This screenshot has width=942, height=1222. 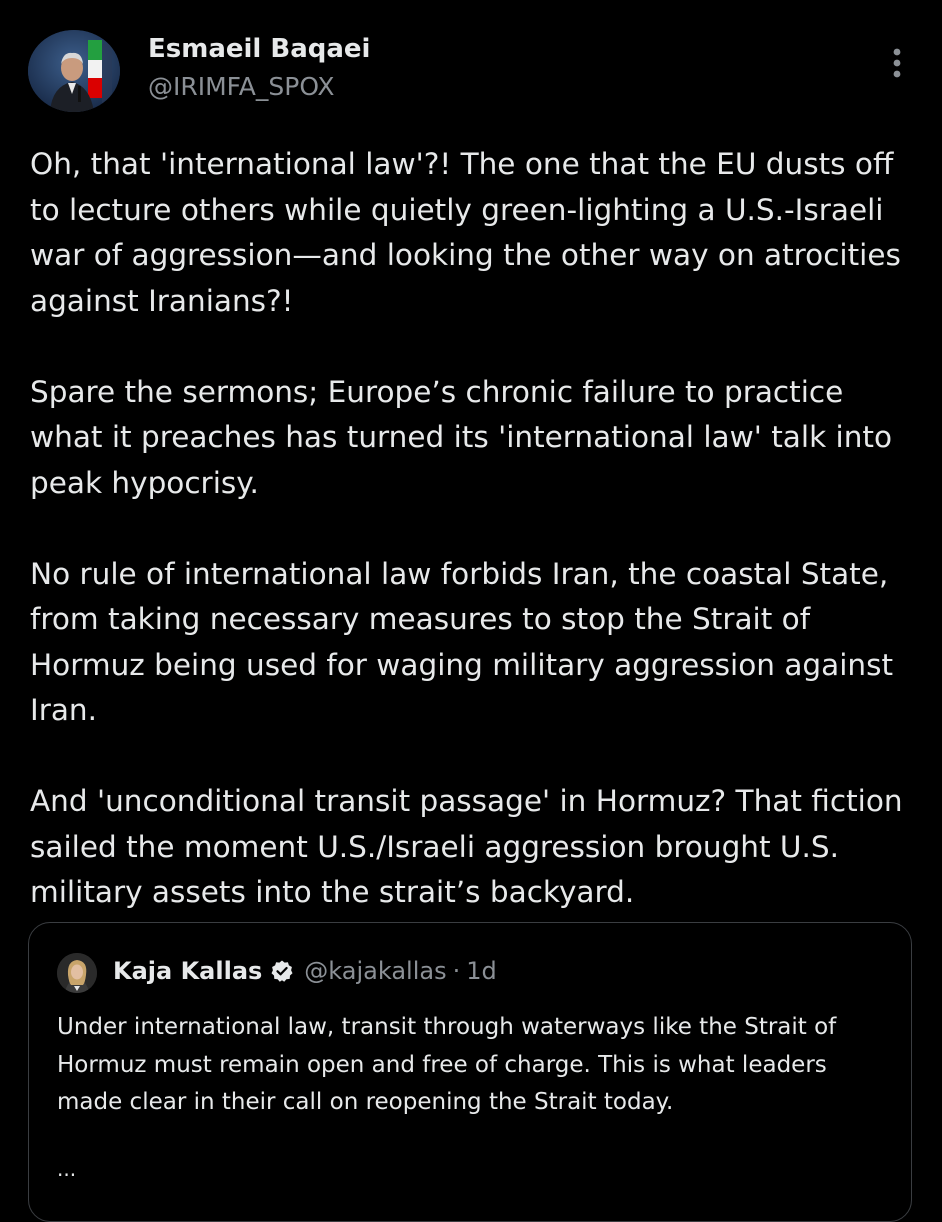 What do you see at coordinates (375, 971) in the screenshot?
I see `quoted-author-handle: @kajakallas` at bounding box center [375, 971].